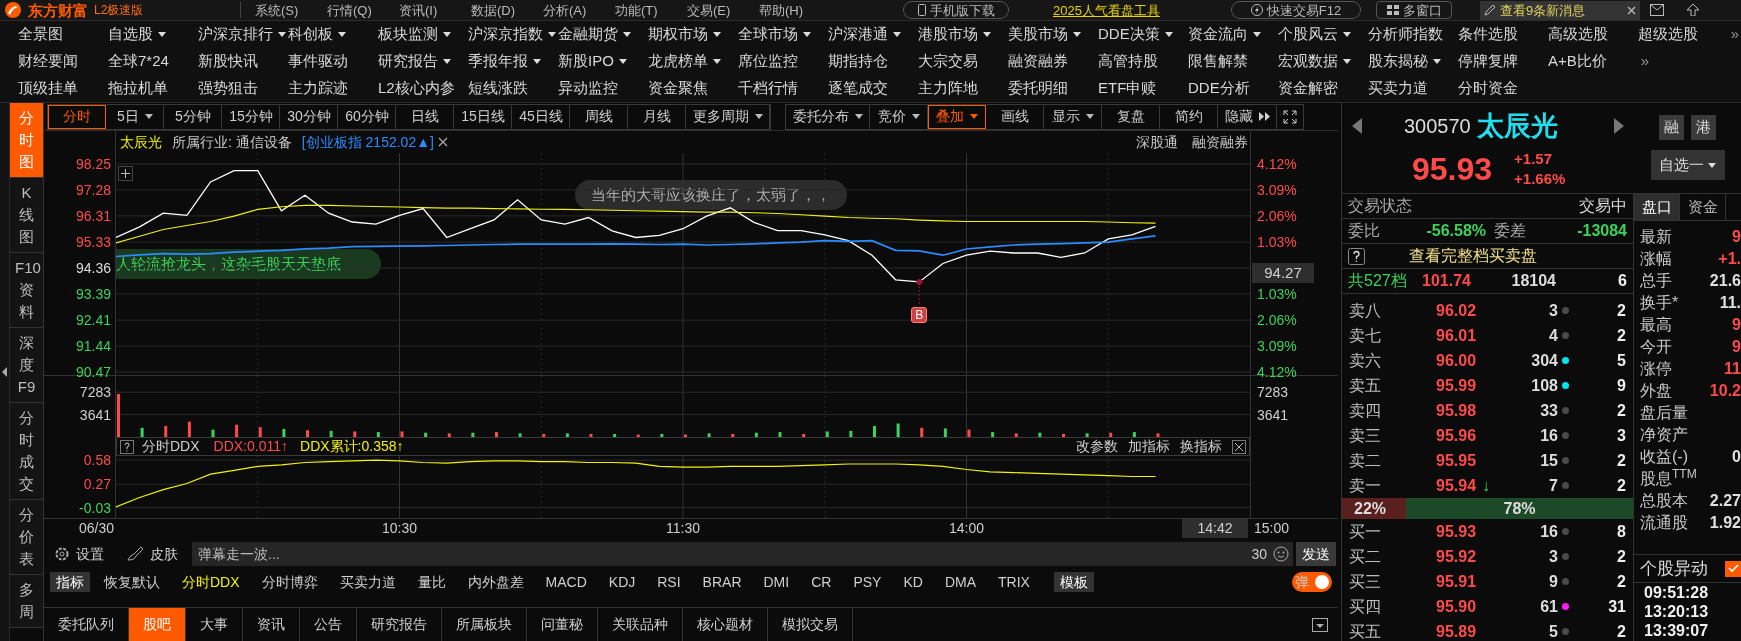  I want to click on danmaku-field: 弹幕走一波... 30, so click(742, 554).